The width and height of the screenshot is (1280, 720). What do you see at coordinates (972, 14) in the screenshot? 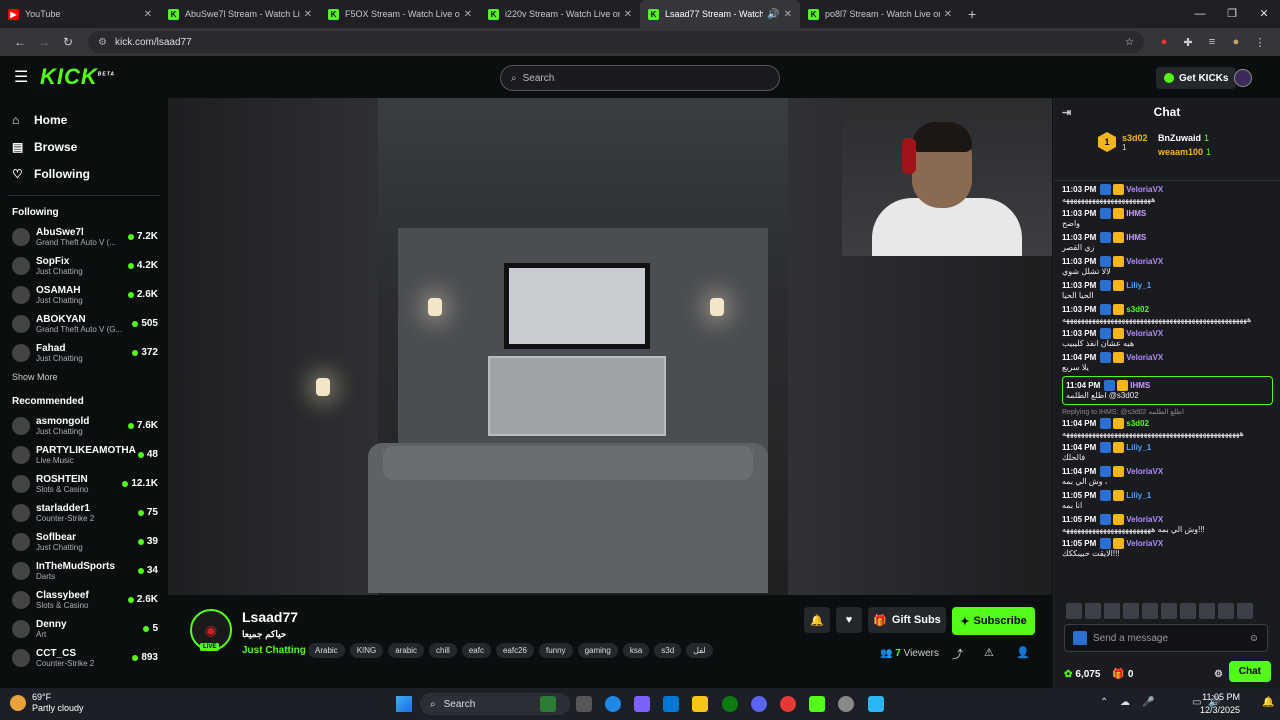
I see `new-tab-button: +` at bounding box center [972, 14].